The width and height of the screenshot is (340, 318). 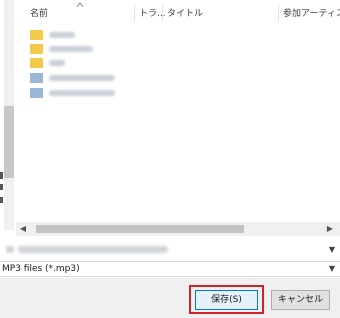 What do you see at coordinates (9, 142) in the screenshot?
I see `navigation-scroll-thumb` at bounding box center [9, 142].